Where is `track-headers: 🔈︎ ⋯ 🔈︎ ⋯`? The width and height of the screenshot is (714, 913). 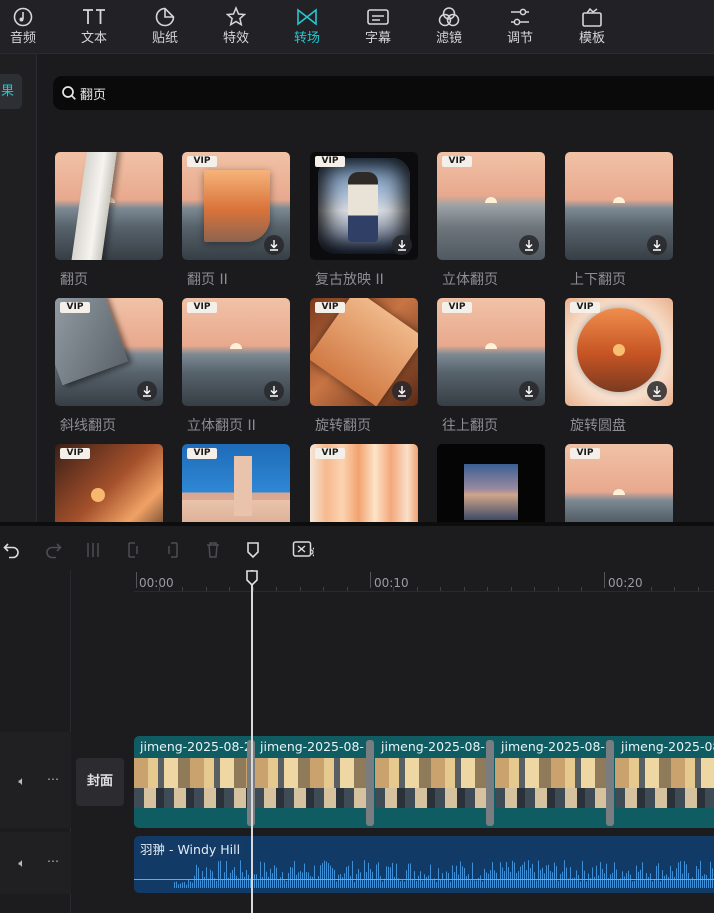 track-headers: 🔈︎ ⋯ 🔈︎ ⋯ is located at coordinates (35, 741).